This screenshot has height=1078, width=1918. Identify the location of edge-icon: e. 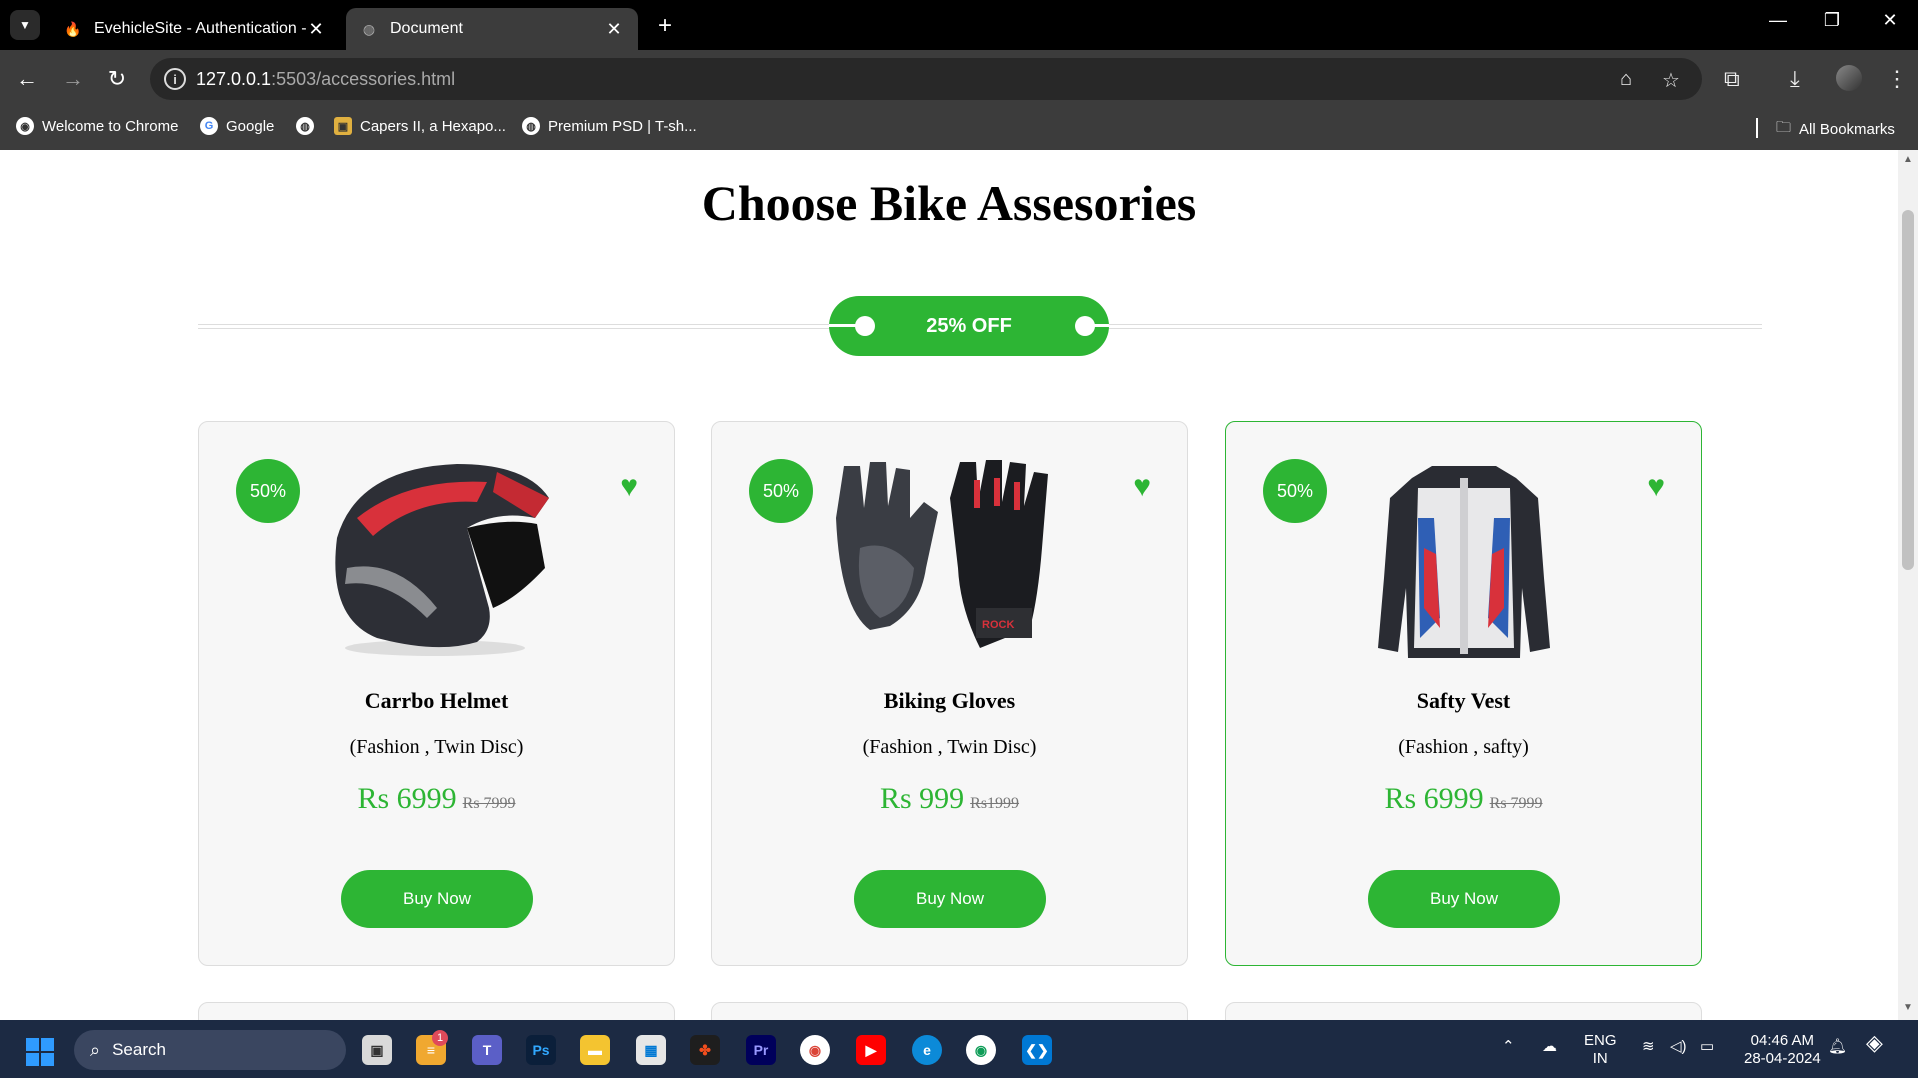
(927, 1050).